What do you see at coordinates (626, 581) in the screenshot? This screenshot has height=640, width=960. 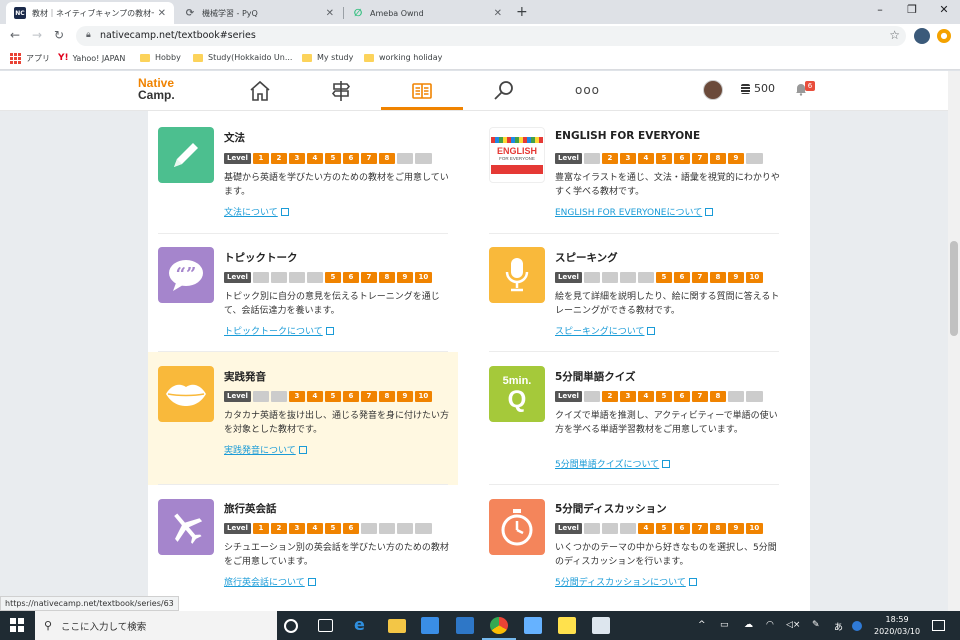 I see `card-link: 5分間ディスカッションについて` at bounding box center [626, 581].